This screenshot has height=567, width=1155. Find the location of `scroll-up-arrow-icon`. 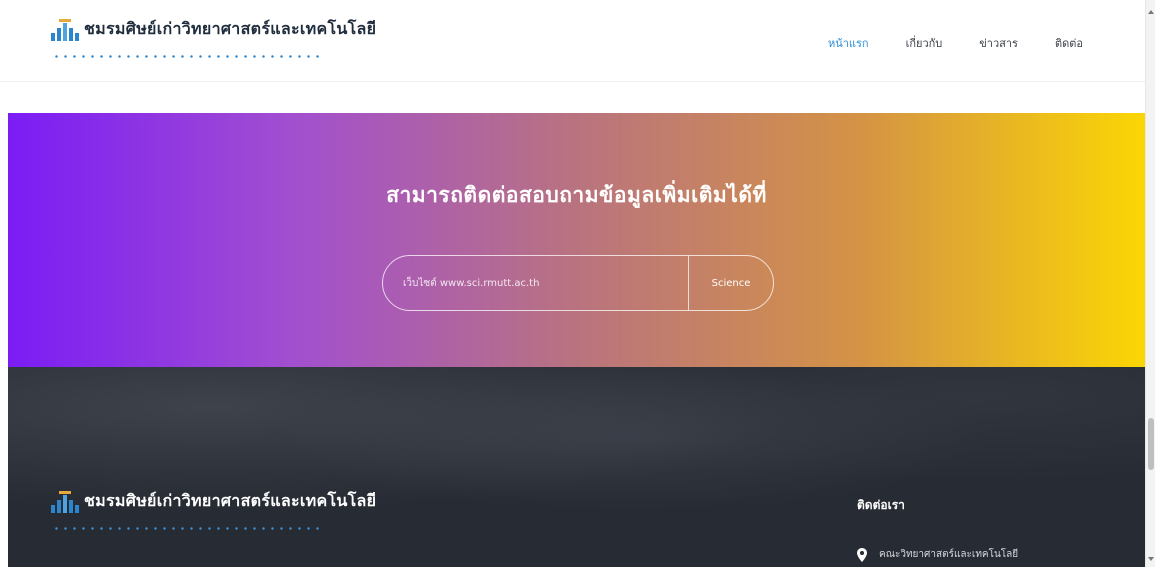

scroll-up-arrow-icon is located at coordinates (1151, 12).